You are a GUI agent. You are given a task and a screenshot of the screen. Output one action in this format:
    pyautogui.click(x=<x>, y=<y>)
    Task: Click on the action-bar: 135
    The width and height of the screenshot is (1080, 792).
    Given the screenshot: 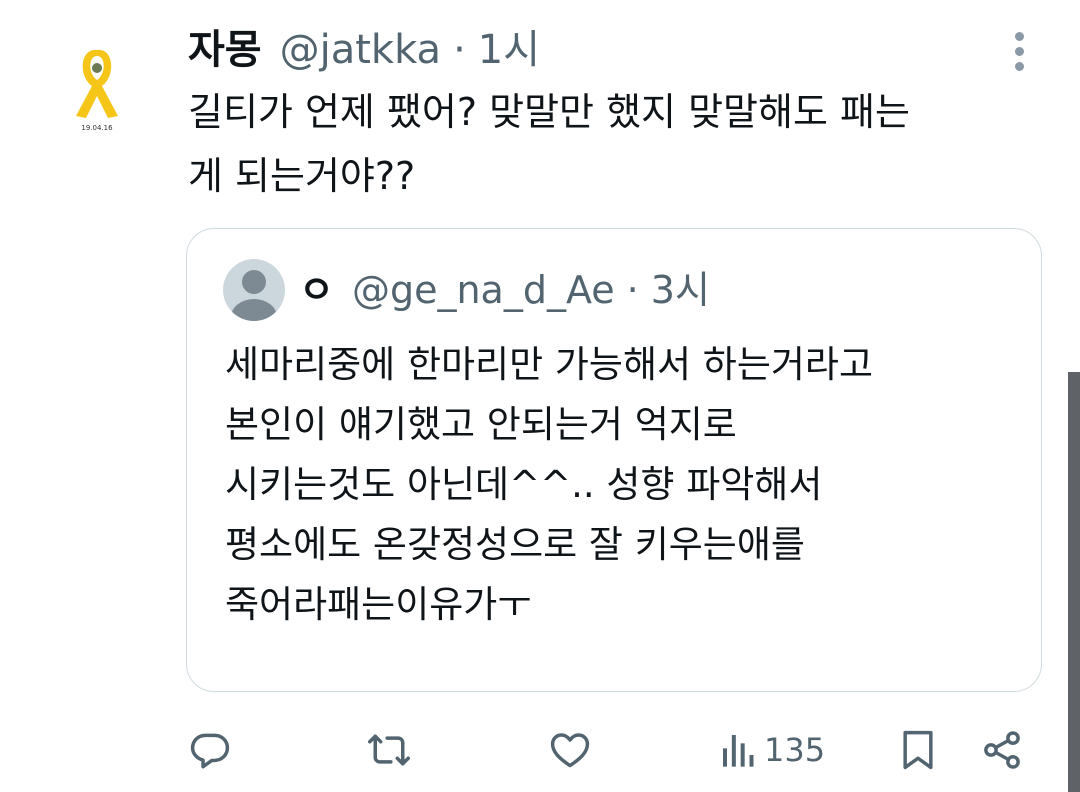 What is the action you would take?
    pyautogui.click(x=540, y=752)
    